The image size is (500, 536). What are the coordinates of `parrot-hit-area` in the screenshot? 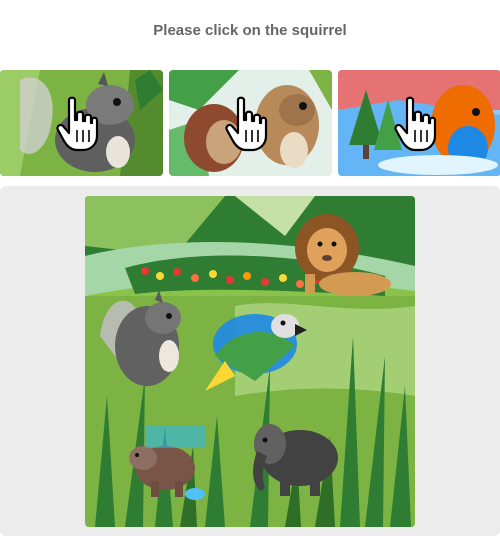 It's located at (260, 346).